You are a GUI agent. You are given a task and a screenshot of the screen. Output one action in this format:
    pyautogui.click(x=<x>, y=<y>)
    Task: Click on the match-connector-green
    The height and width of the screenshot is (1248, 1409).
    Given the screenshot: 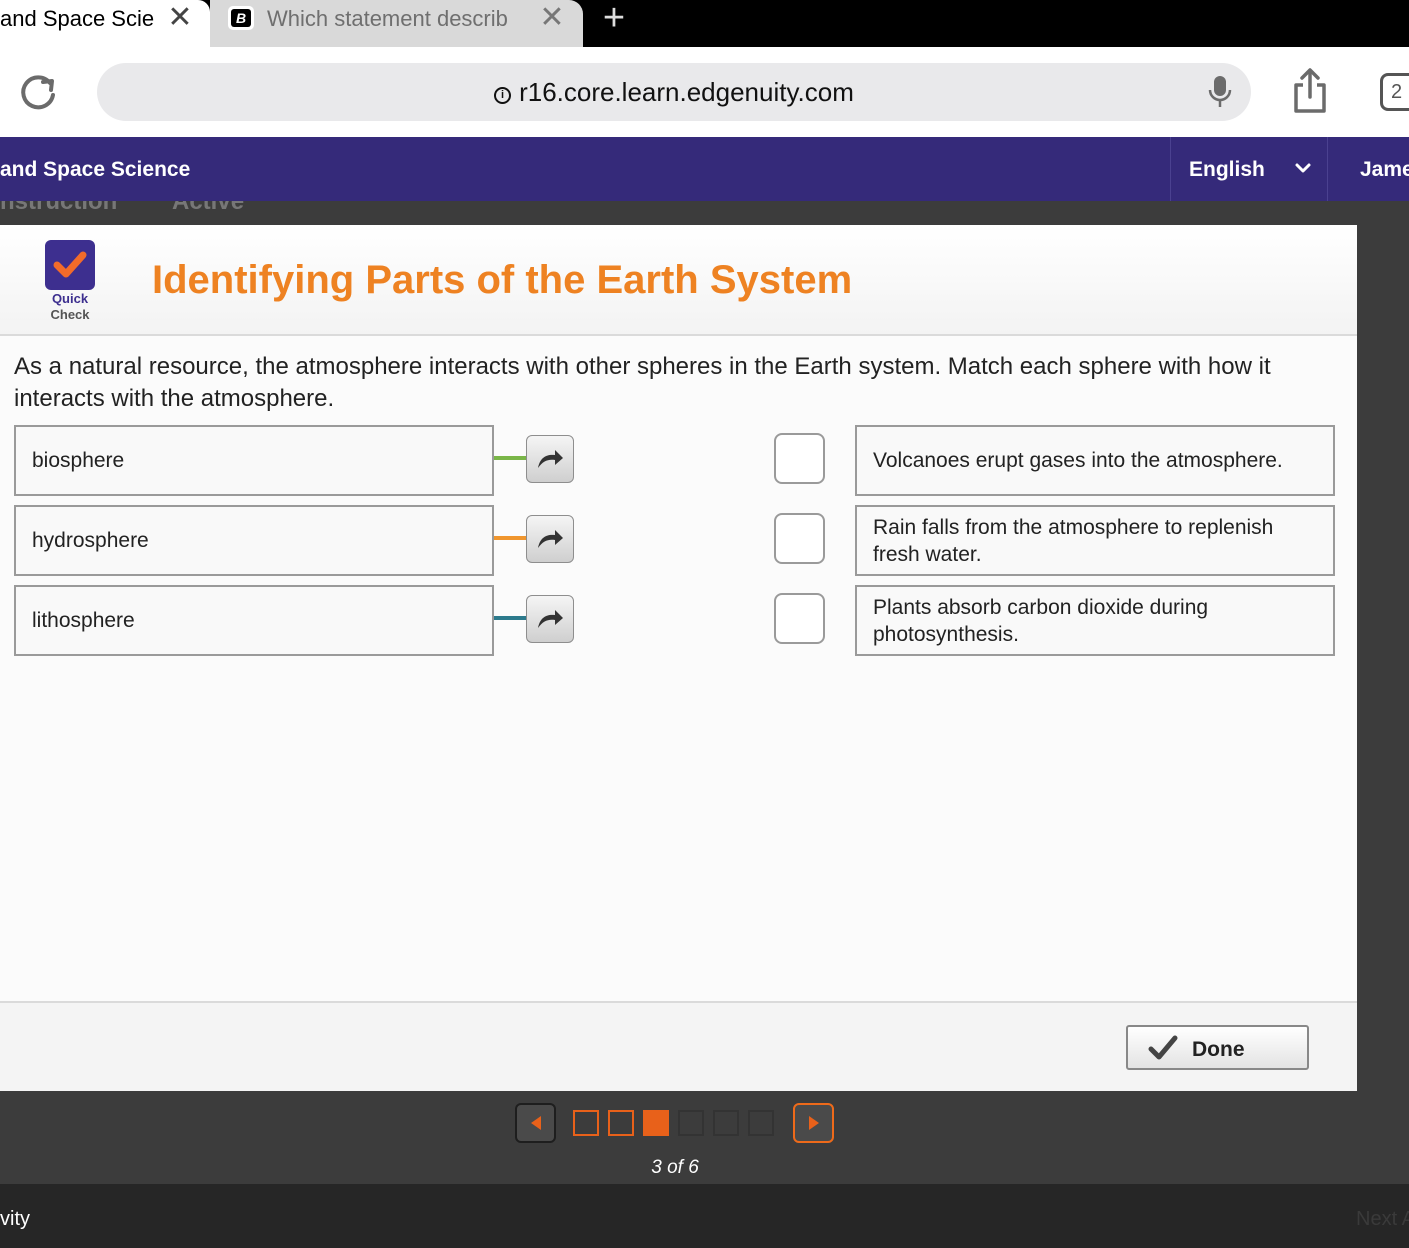 What is the action you would take?
    pyautogui.click(x=510, y=458)
    